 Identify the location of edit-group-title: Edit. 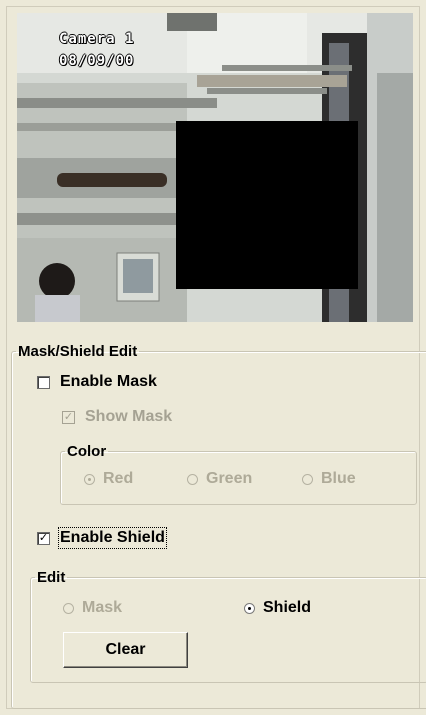
(51, 577).